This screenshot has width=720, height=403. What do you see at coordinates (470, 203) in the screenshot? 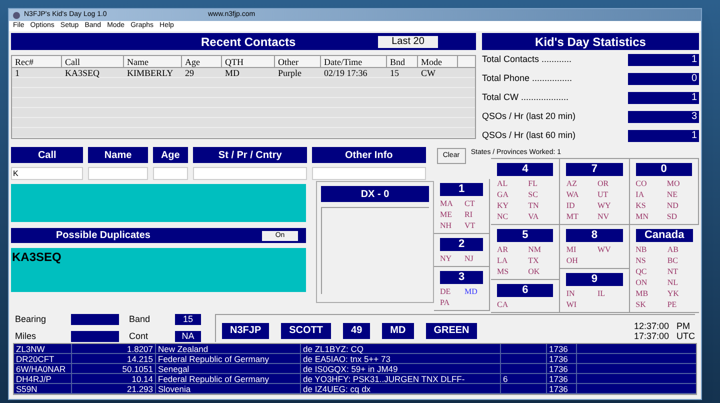
I see `state-label: CT` at bounding box center [470, 203].